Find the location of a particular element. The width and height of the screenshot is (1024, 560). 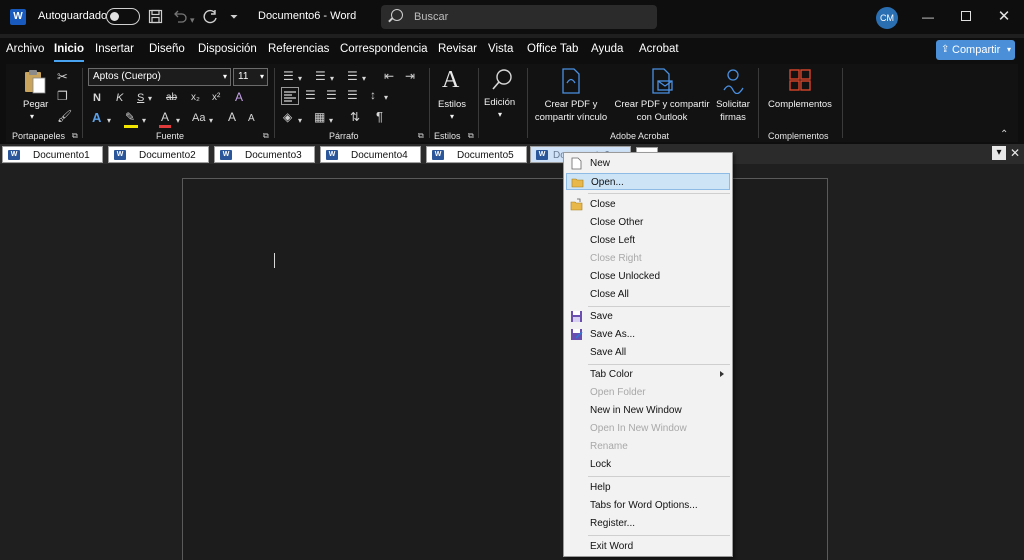

font-name-box: Aptos (Cuerpo) ▾ is located at coordinates (159, 77).